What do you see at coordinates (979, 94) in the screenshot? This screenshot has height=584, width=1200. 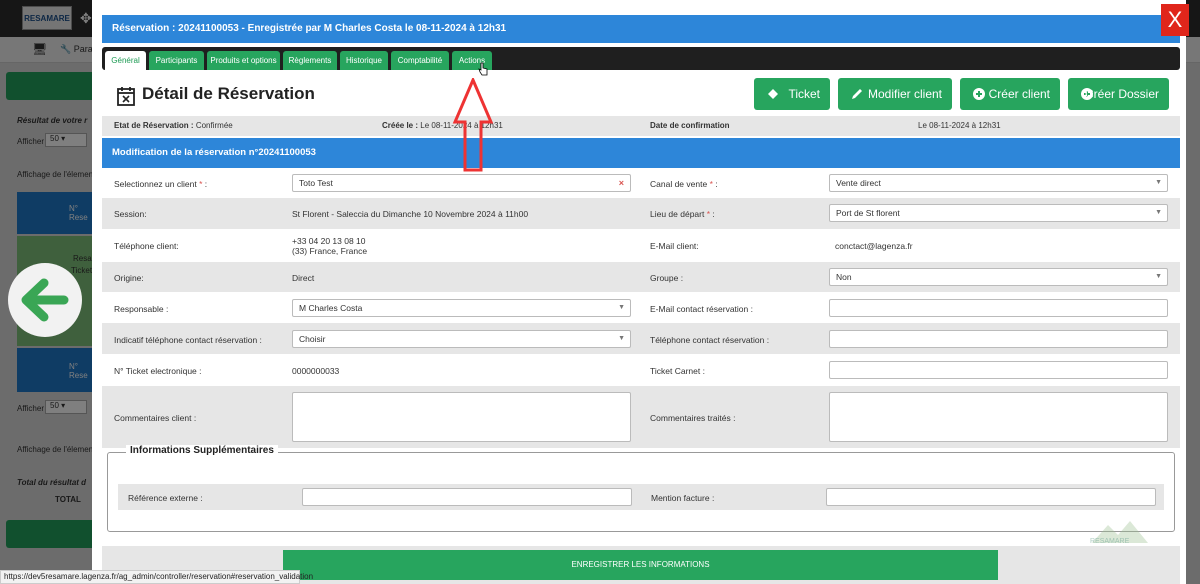 I see `plus-circle-icon` at bounding box center [979, 94].